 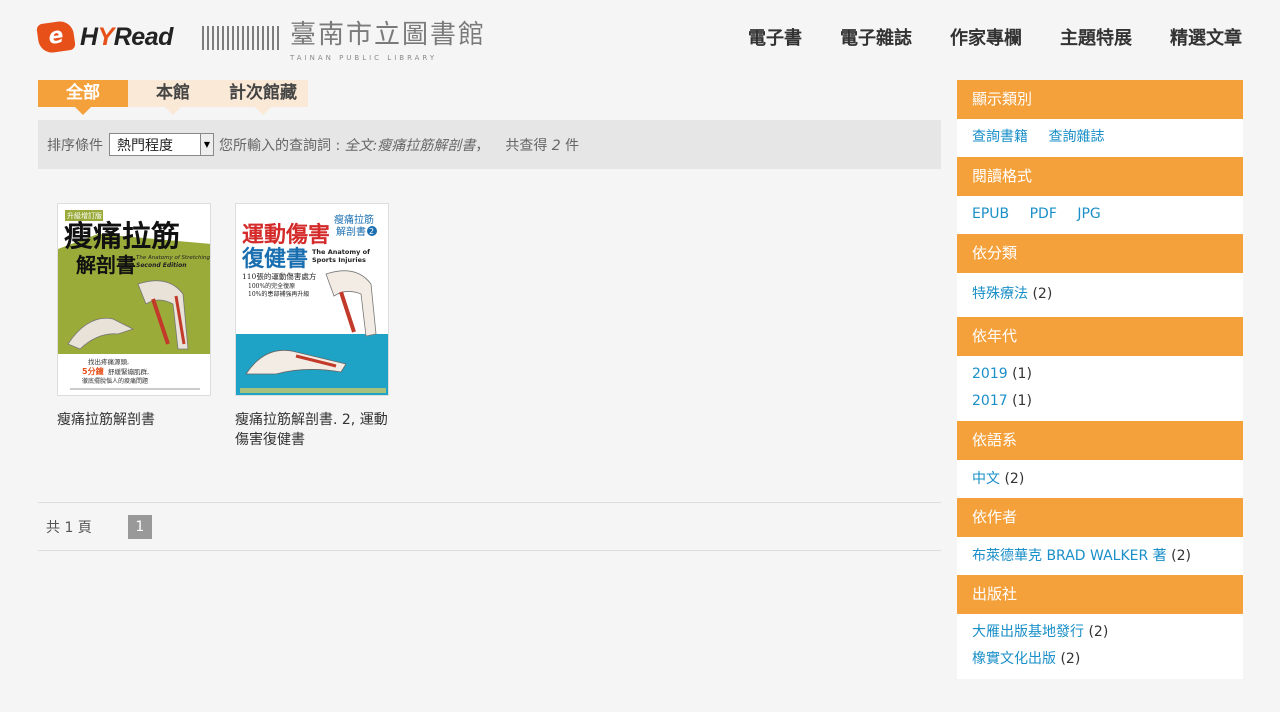 I want to click on tab-pay-per-use: 計次館藏, so click(x=263, y=97).